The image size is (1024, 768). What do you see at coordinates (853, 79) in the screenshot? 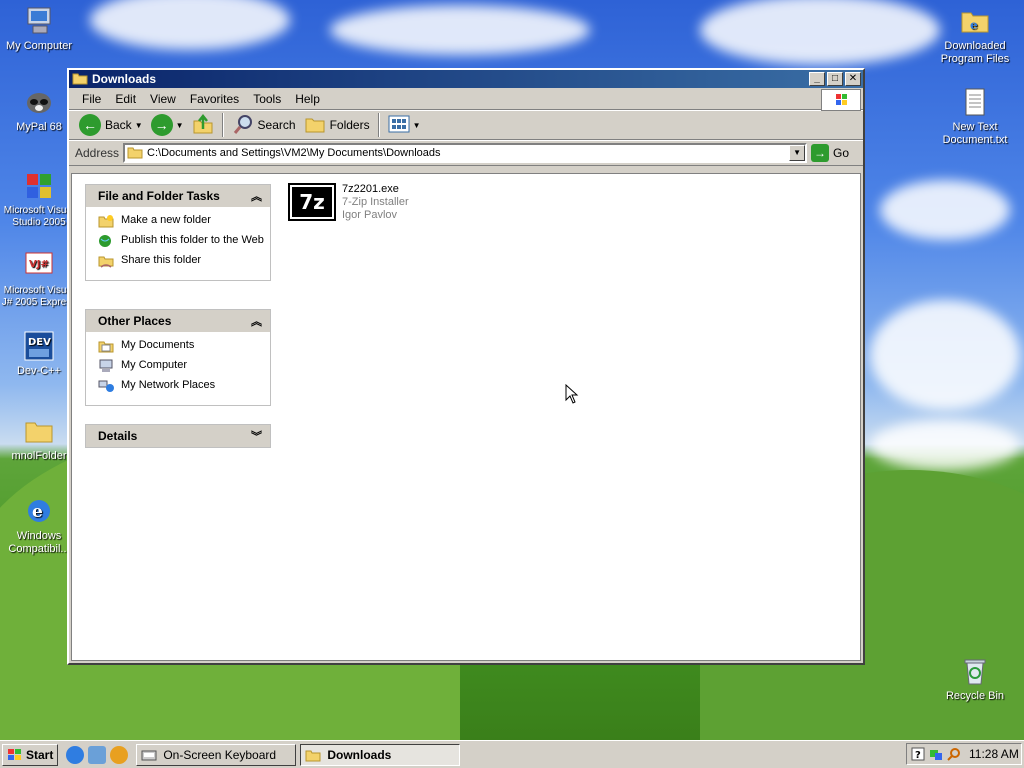
I see `close-button: ✕` at bounding box center [853, 79].